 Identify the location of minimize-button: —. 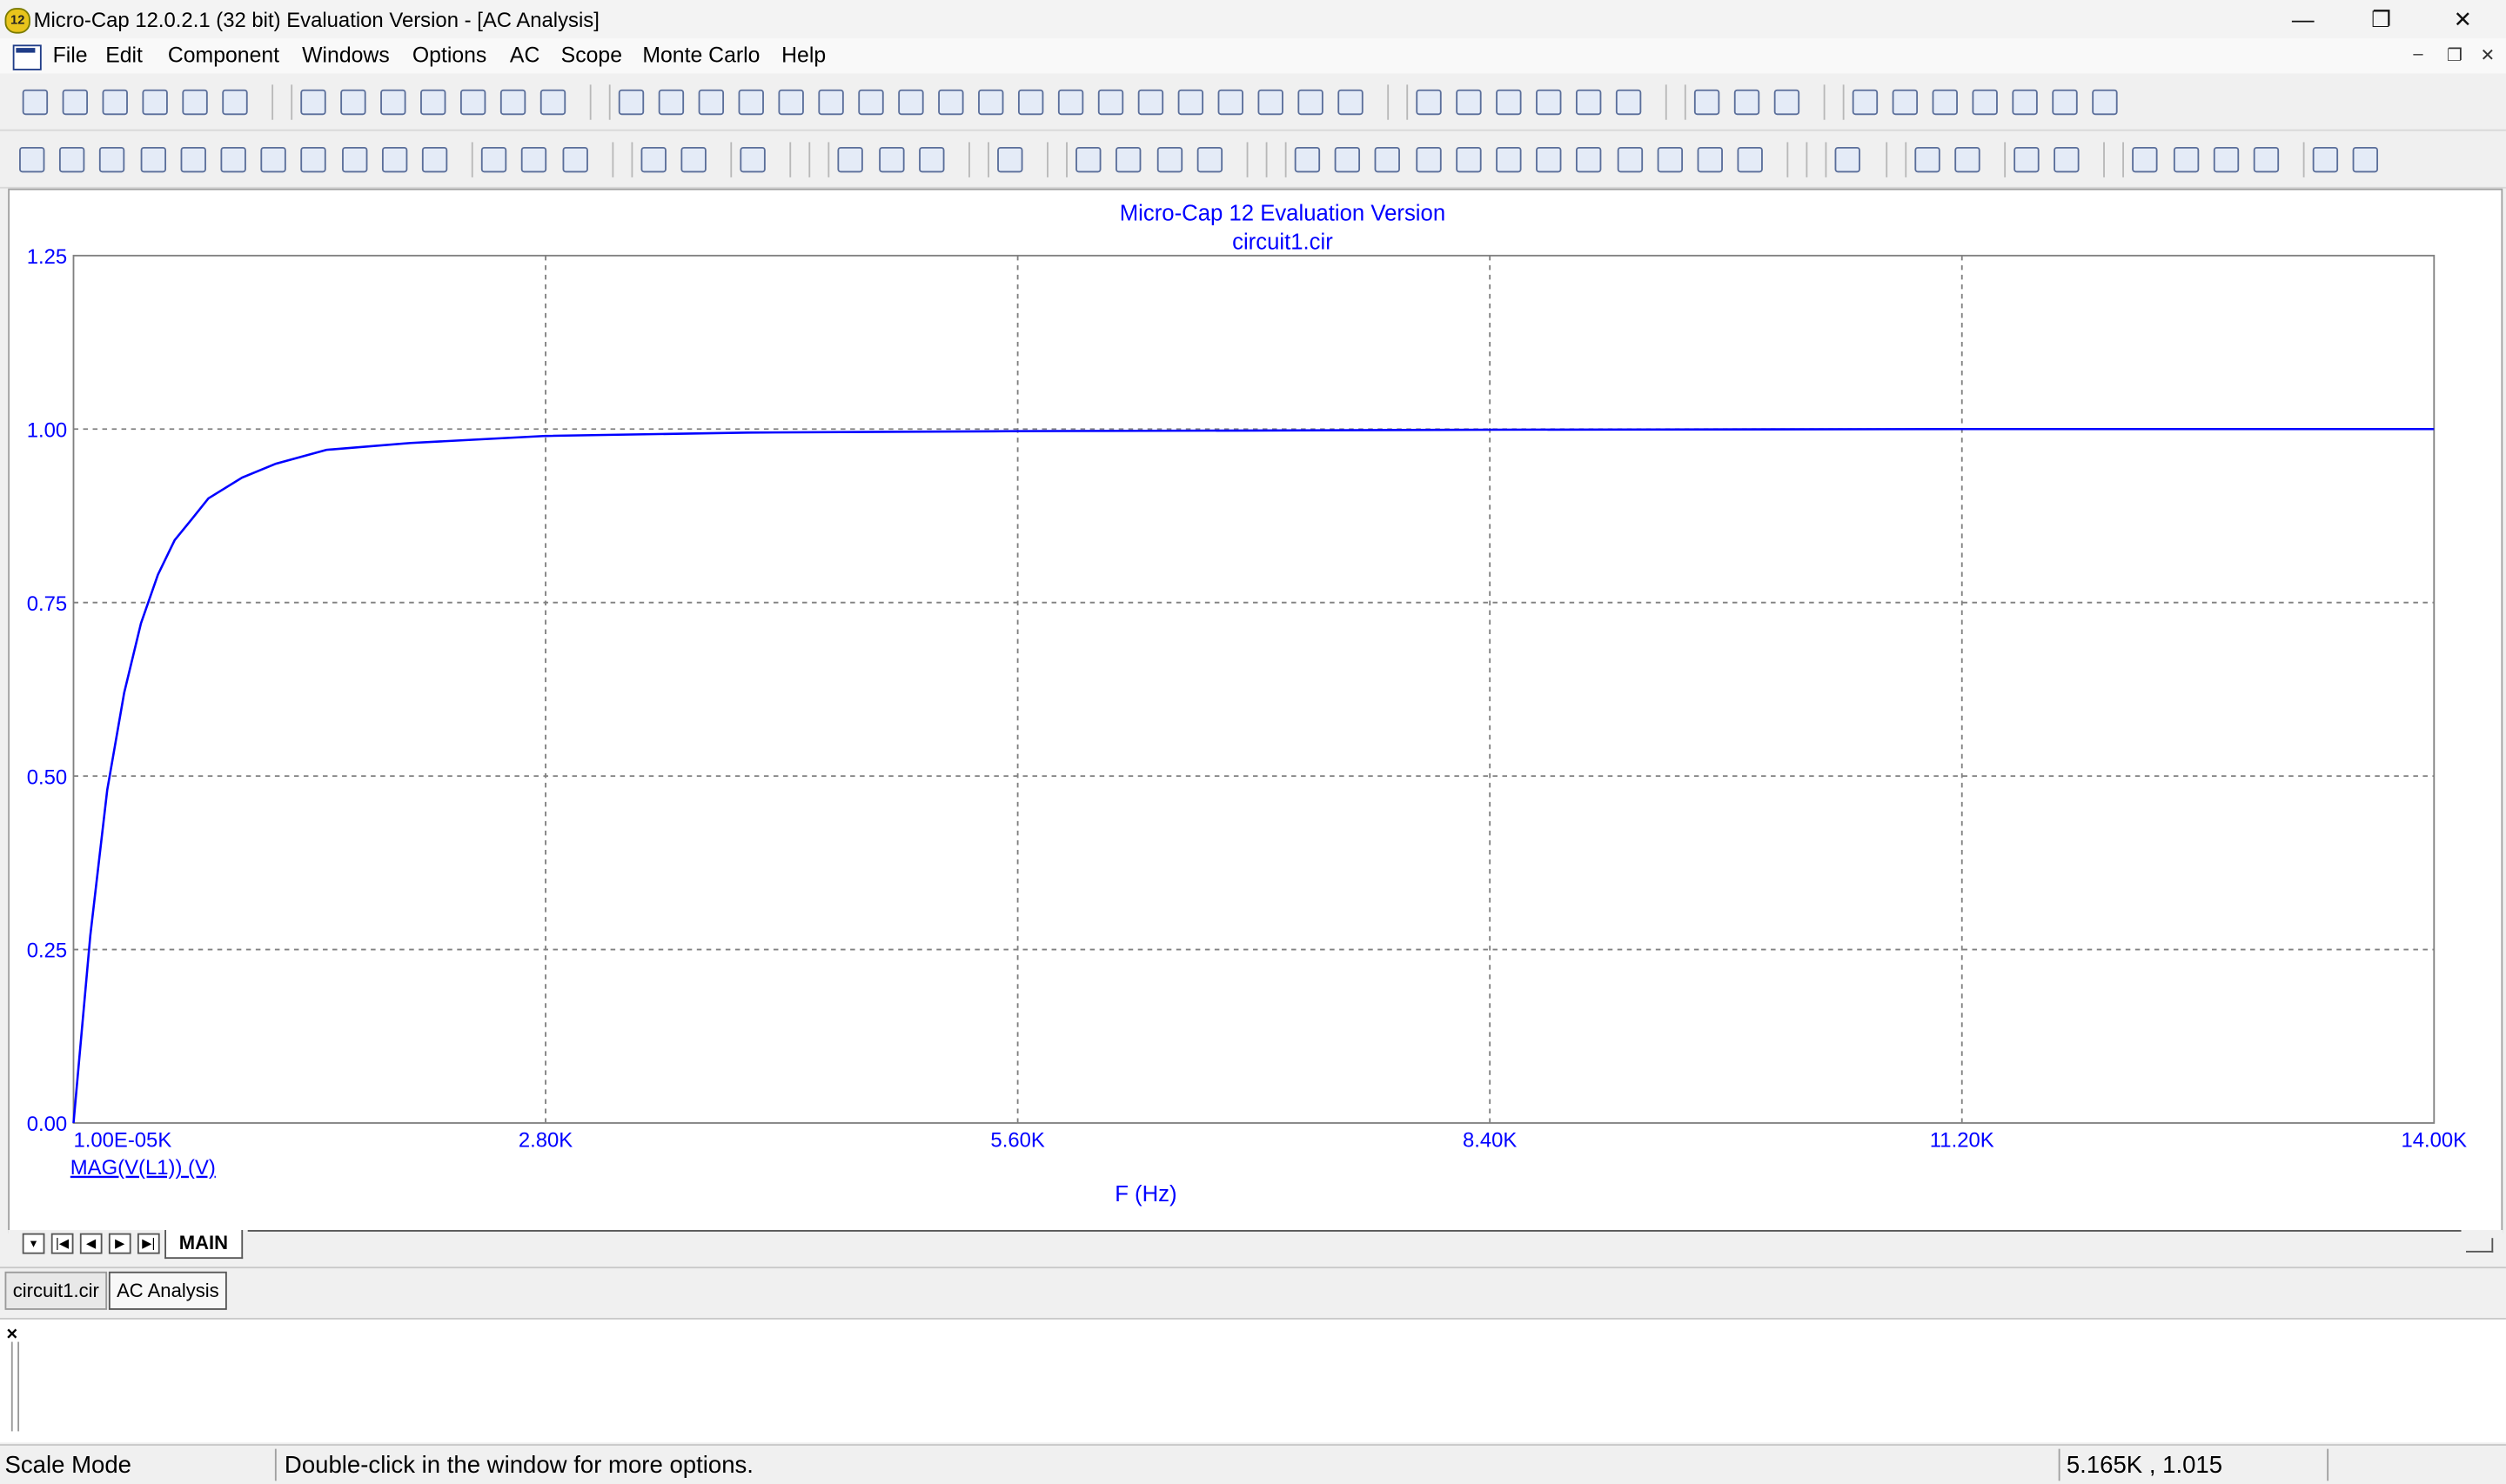
(2302, 19).